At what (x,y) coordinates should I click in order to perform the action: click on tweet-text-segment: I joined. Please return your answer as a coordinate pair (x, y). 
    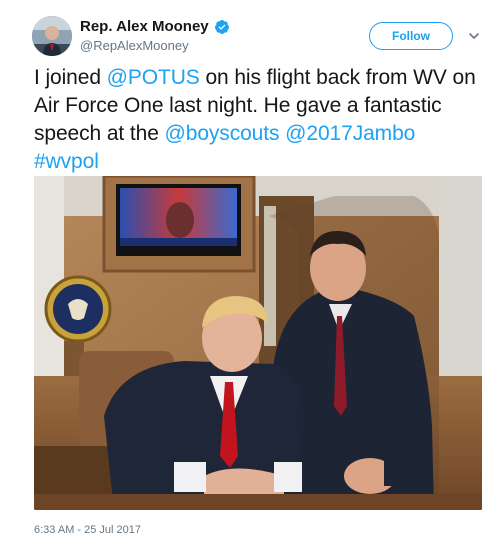
    Looking at the image, I should click on (70, 77).